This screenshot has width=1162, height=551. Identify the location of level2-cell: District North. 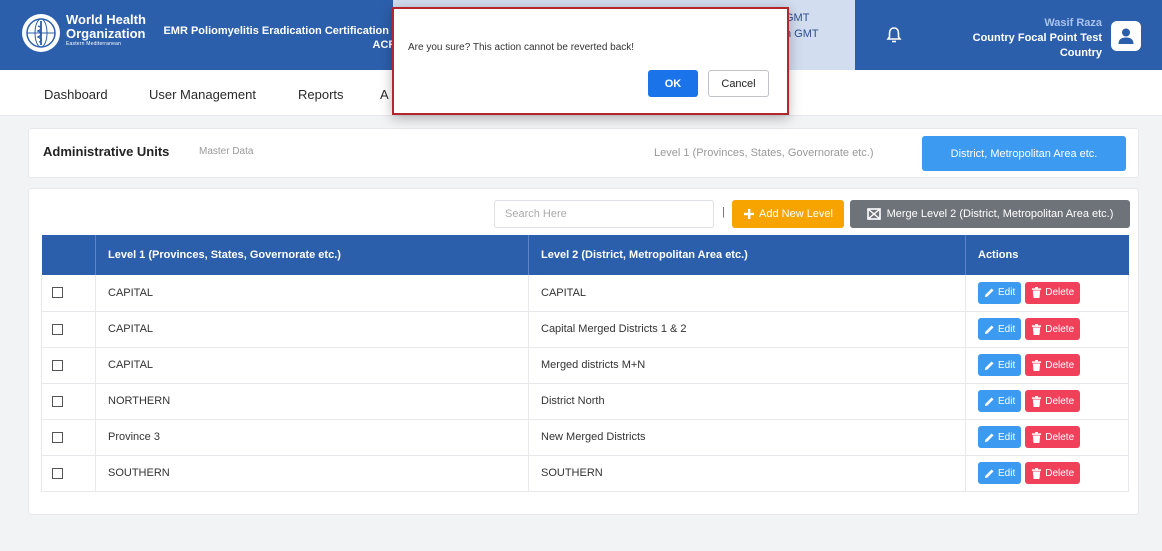
(747, 401).